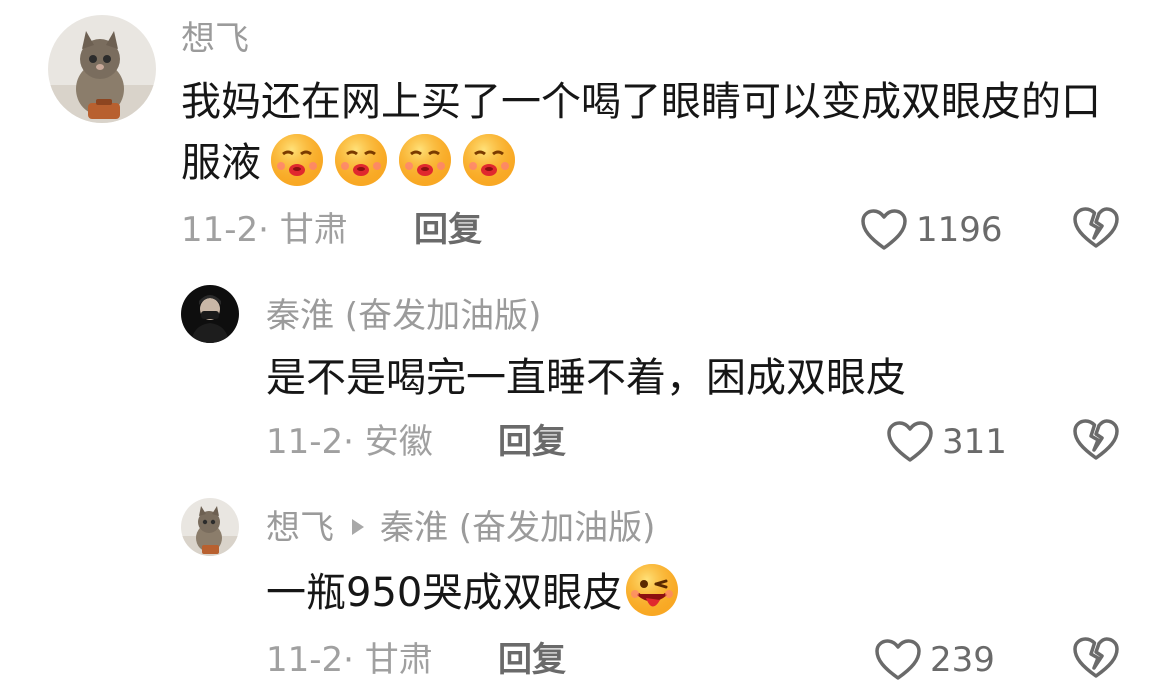  I want to click on like-button: 239, so click(934, 660).